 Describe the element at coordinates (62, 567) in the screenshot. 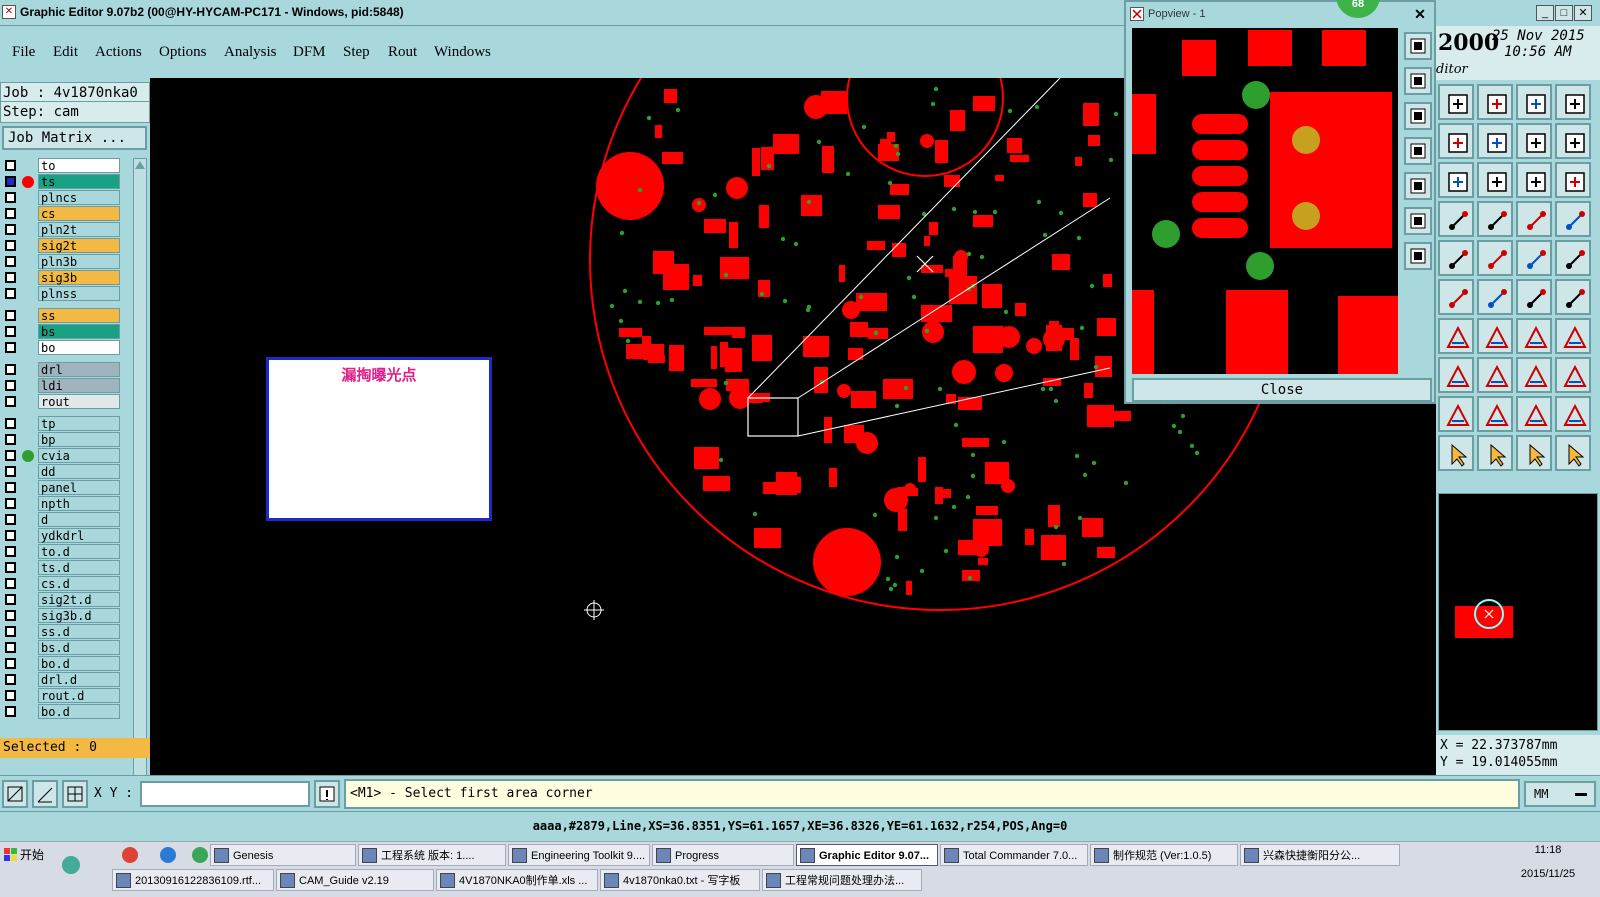

I see `layer-row-ts-d: ts.d` at that location.